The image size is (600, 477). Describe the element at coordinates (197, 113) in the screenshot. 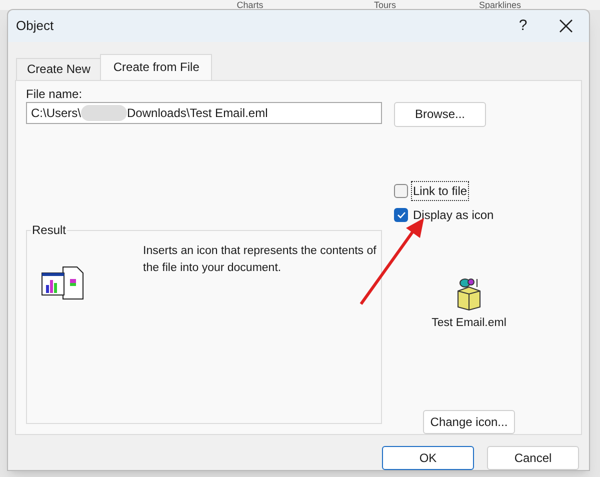

I see `path-text: Downloads\Test Email.eml` at that location.